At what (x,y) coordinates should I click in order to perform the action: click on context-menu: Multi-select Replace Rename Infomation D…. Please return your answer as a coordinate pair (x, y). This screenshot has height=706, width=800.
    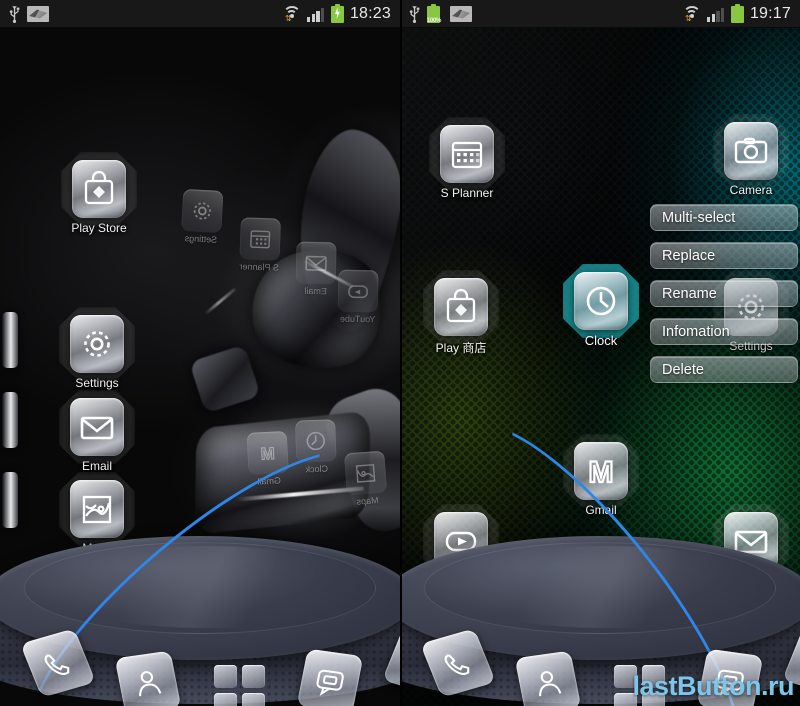
    Looking at the image, I should click on (724, 293).